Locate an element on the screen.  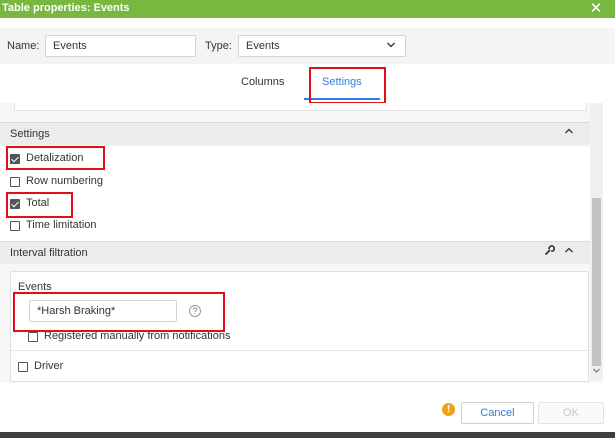
scroll-down-icon is located at coordinates (596, 370).